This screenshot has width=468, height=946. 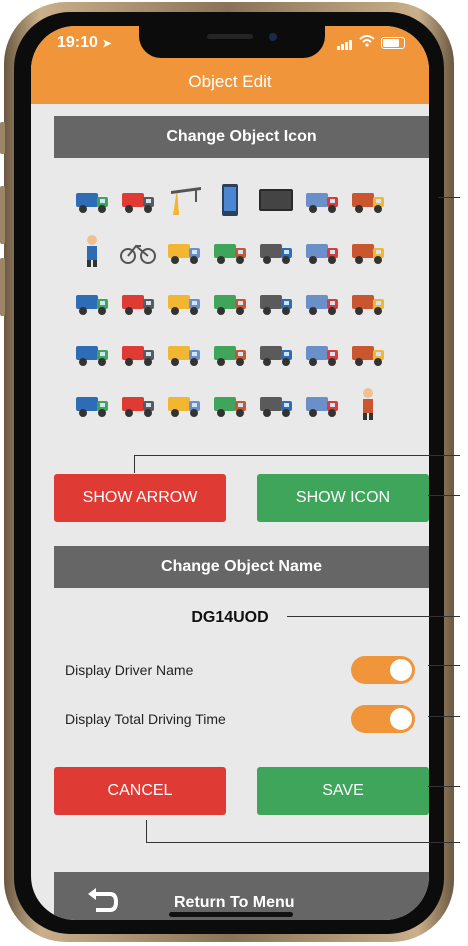 I want to click on misc-6-icon, so click(x=322, y=434).